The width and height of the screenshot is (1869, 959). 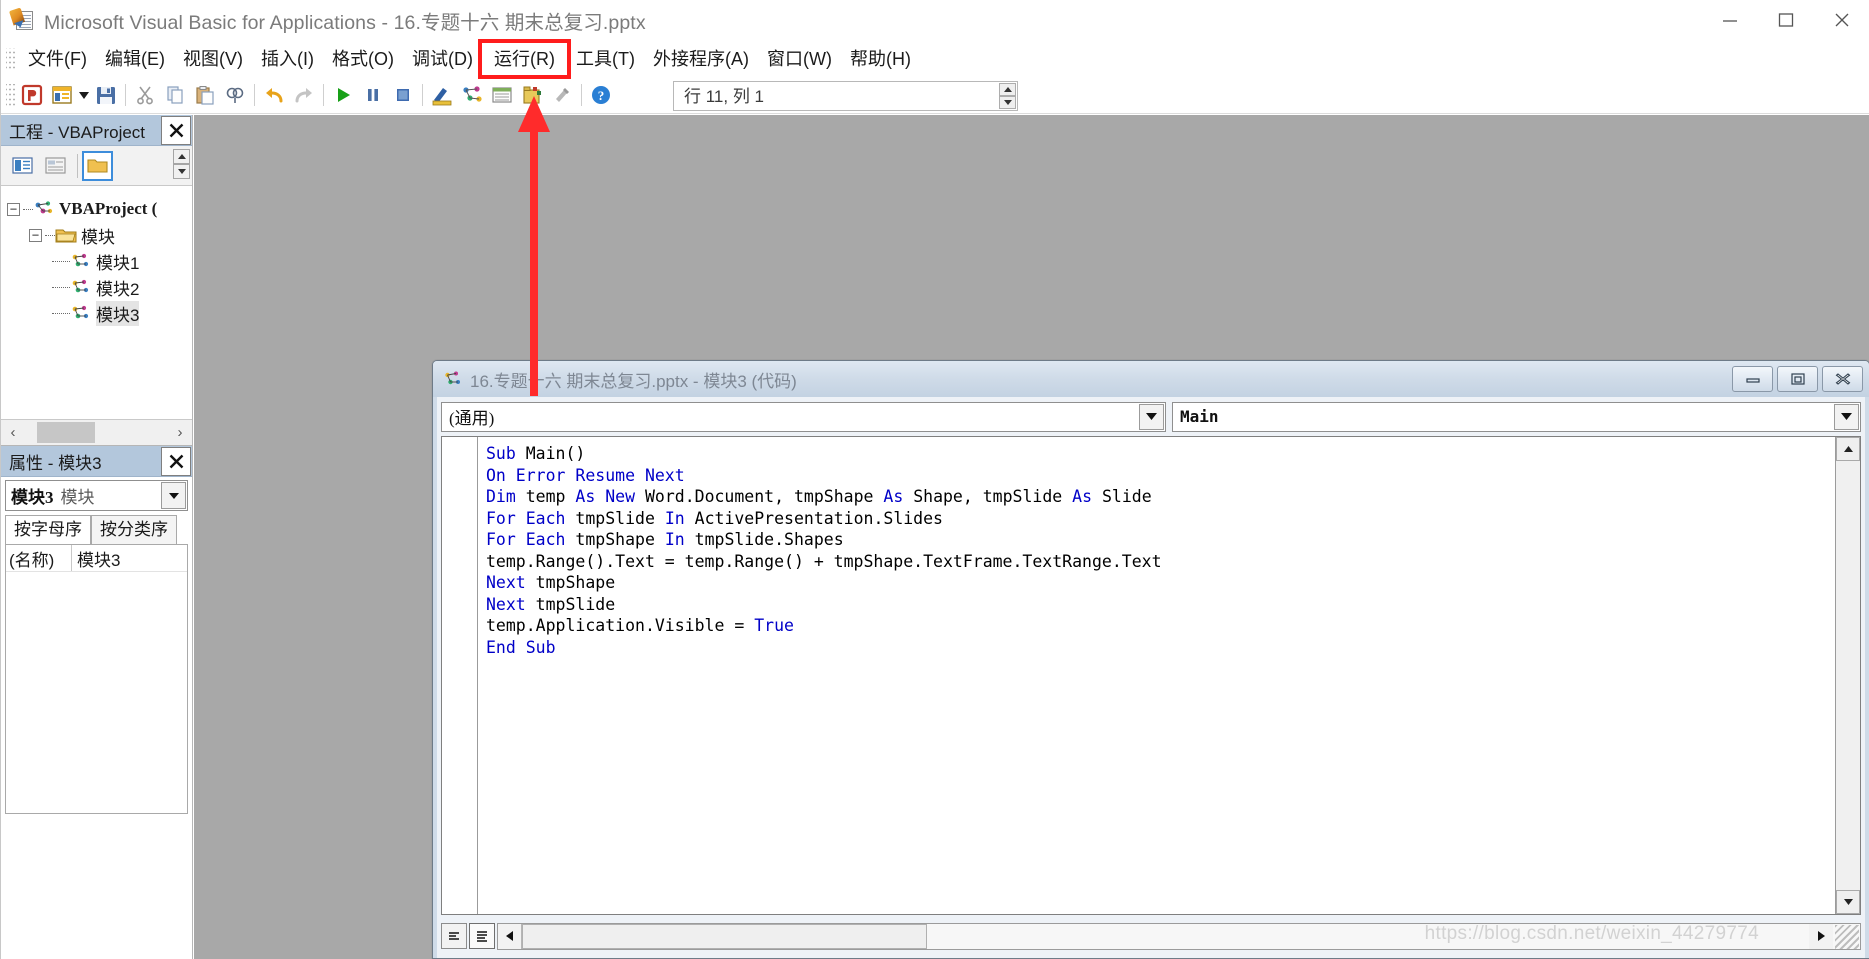 What do you see at coordinates (55, 463) in the screenshot?
I see `properties-title: 属性 - 模块3` at bounding box center [55, 463].